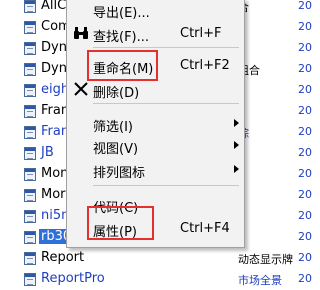 This screenshot has width=320, height=290. Describe the element at coordinates (265, 259) in the screenshot. I see `list-item-description: 动态显示牌` at that location.